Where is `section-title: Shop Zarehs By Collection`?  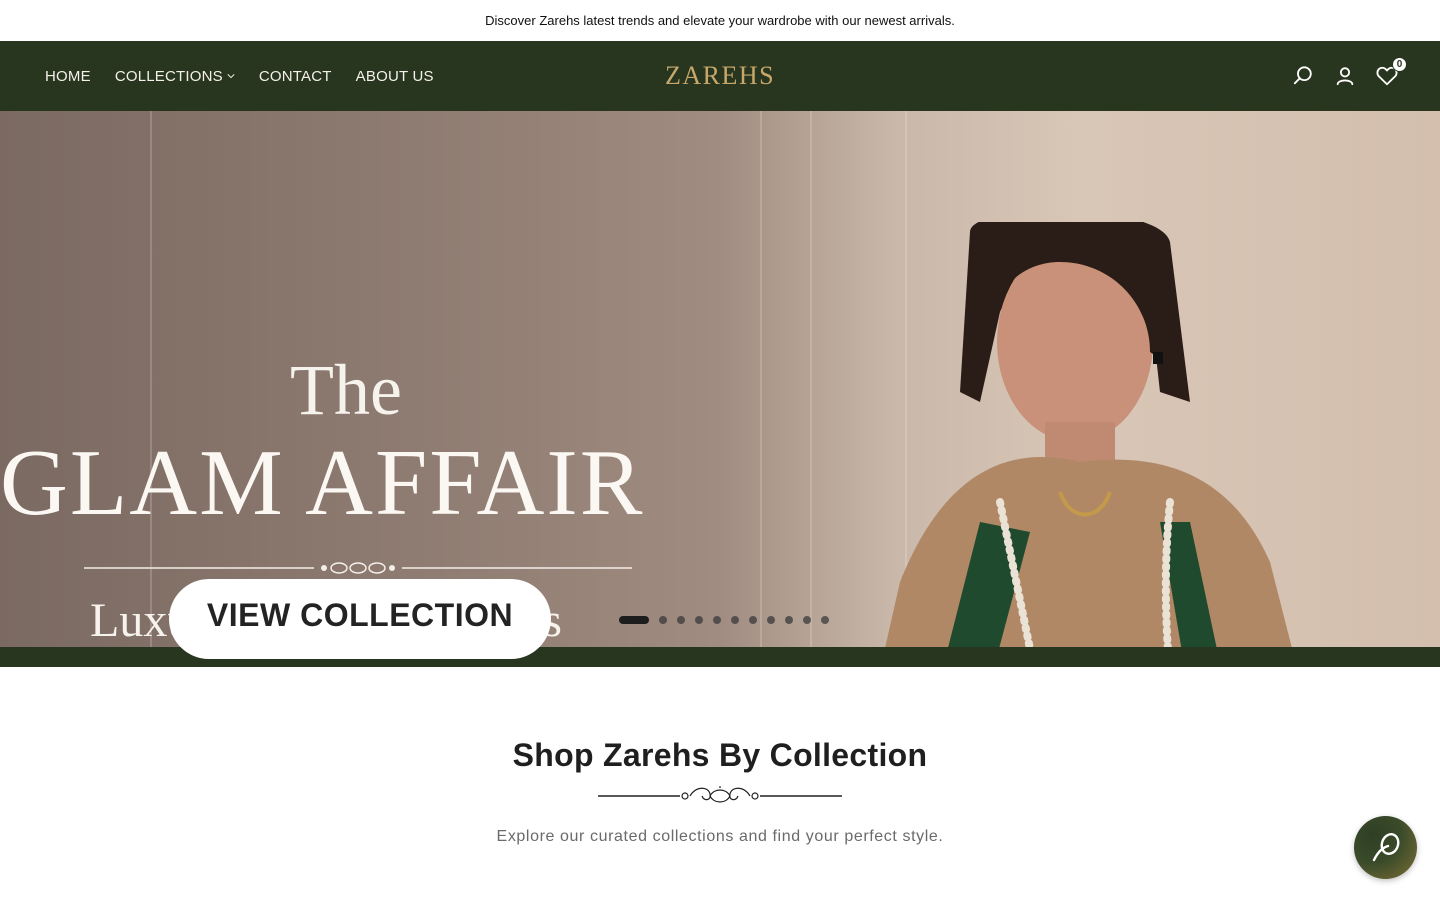 section-title: Shop Zarehs By Collection is located at coordinates (720, 755).